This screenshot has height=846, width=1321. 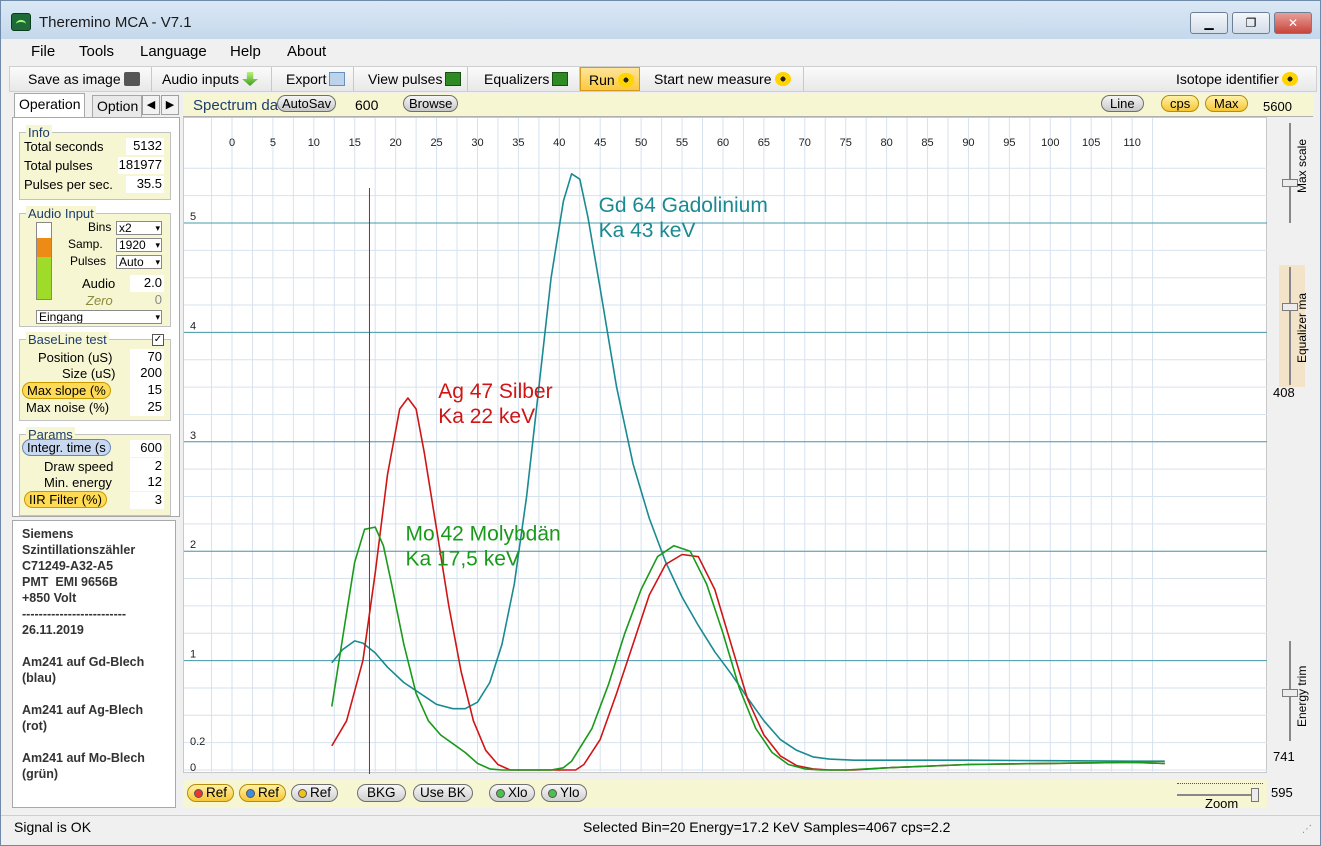 I want to click on position-value: 70, so click(x=147, y=357).